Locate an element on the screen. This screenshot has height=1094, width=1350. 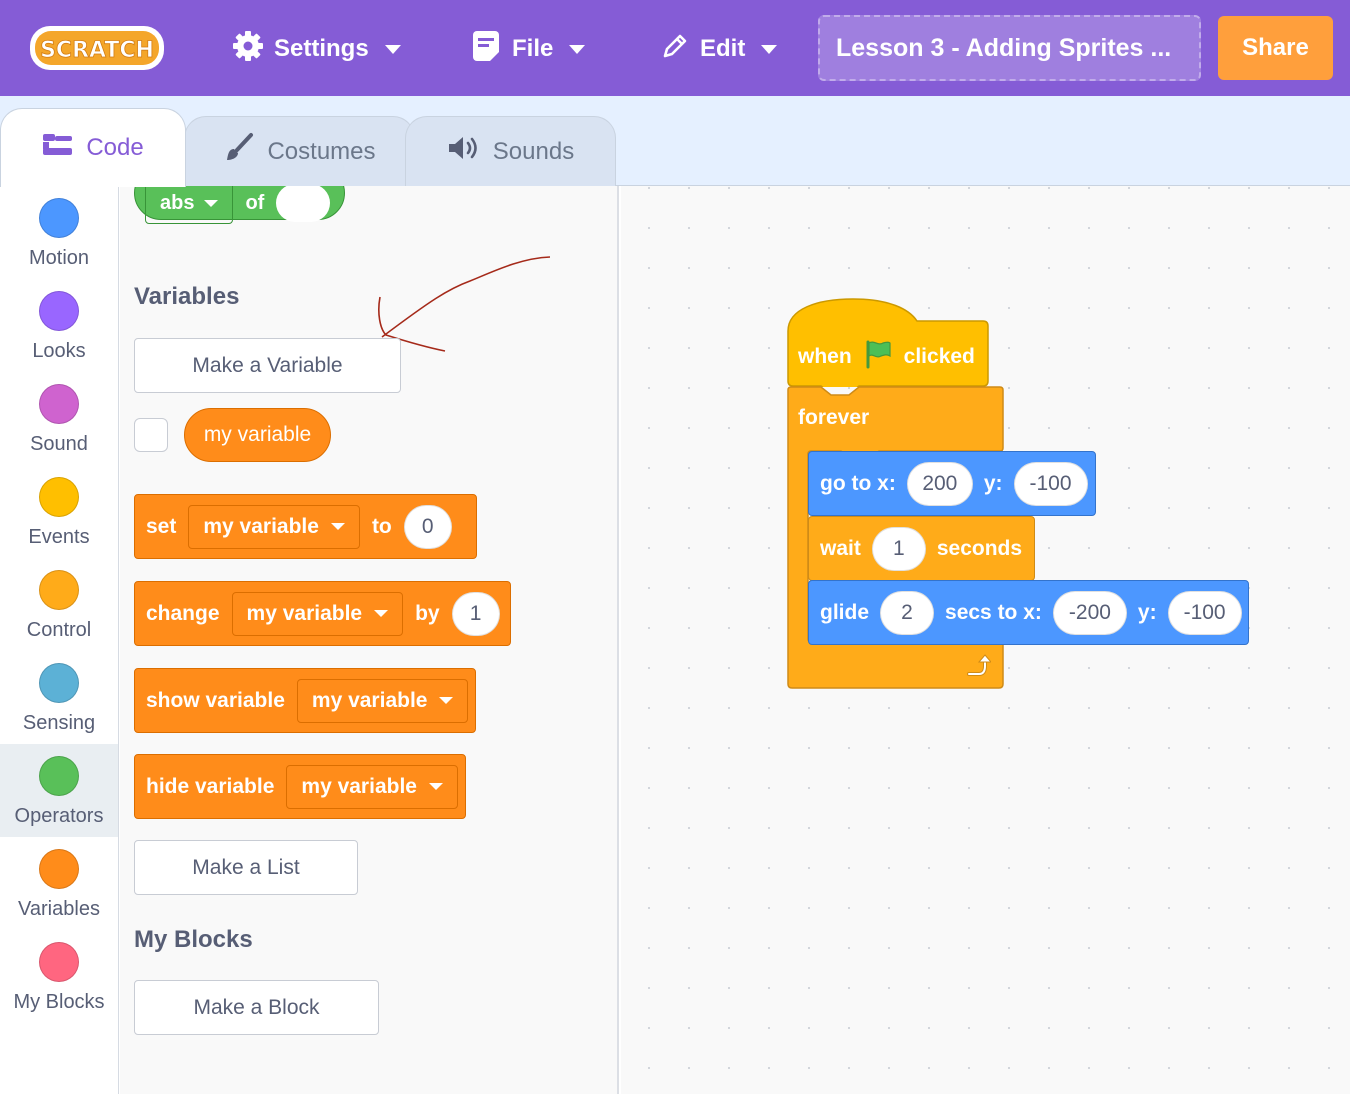
glide-x-input: -200 is located at coordinates (1089, 612).